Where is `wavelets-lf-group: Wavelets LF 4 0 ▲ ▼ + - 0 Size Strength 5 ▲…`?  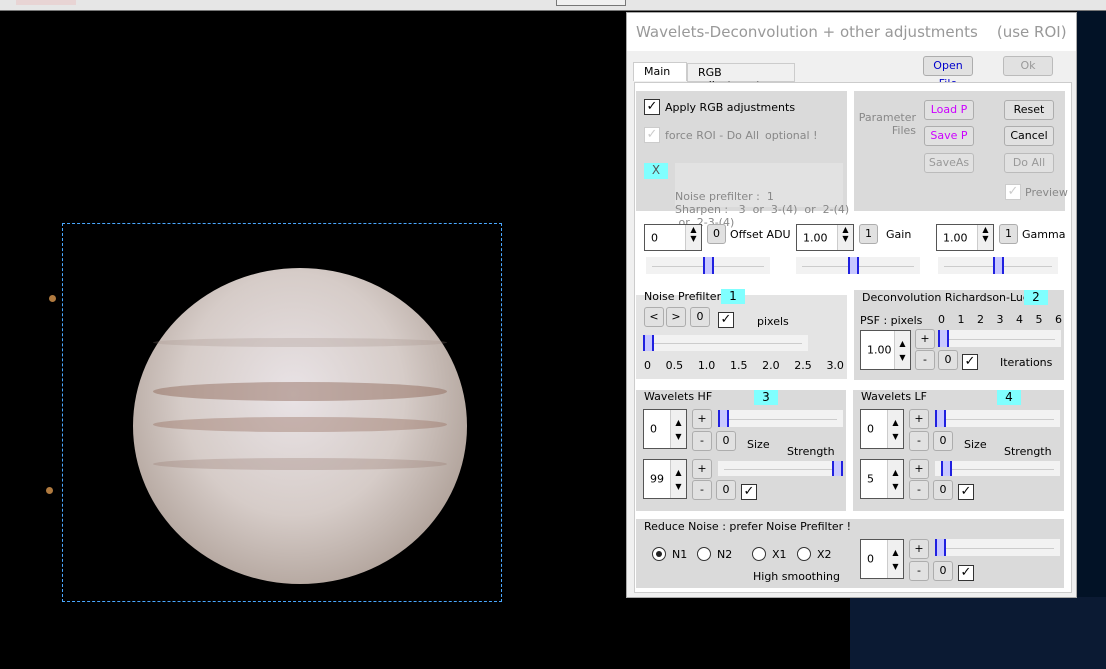 wavelets-lf-group: Wavelets LF 4 0 ▲ ▼ + - 0 Size Strength 5 ▲… is located at coordinates (958, 450).